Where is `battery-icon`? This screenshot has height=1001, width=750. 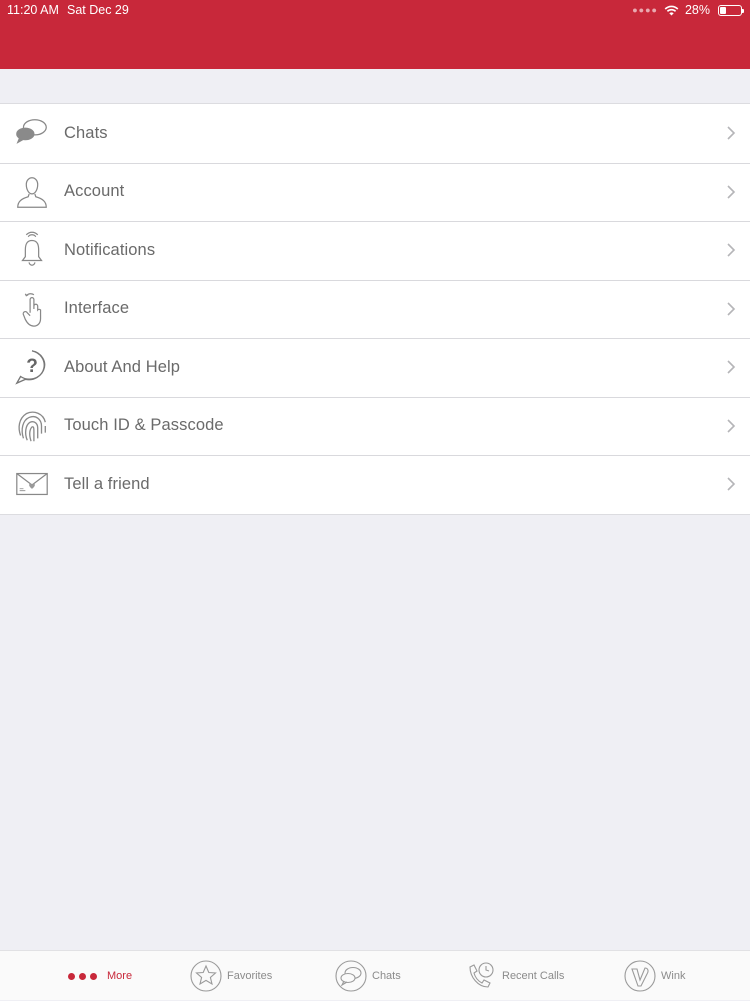 battery-icon is located at coordinates (731, 10).